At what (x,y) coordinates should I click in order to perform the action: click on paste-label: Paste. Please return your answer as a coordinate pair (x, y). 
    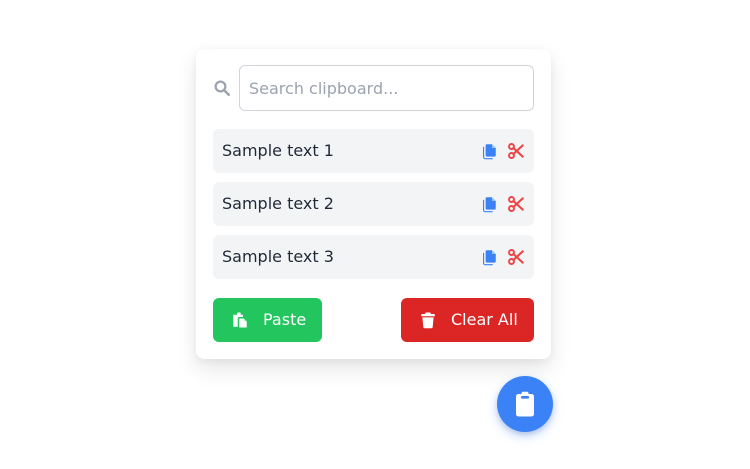
    Looking at the image, I should click on (285, 319).